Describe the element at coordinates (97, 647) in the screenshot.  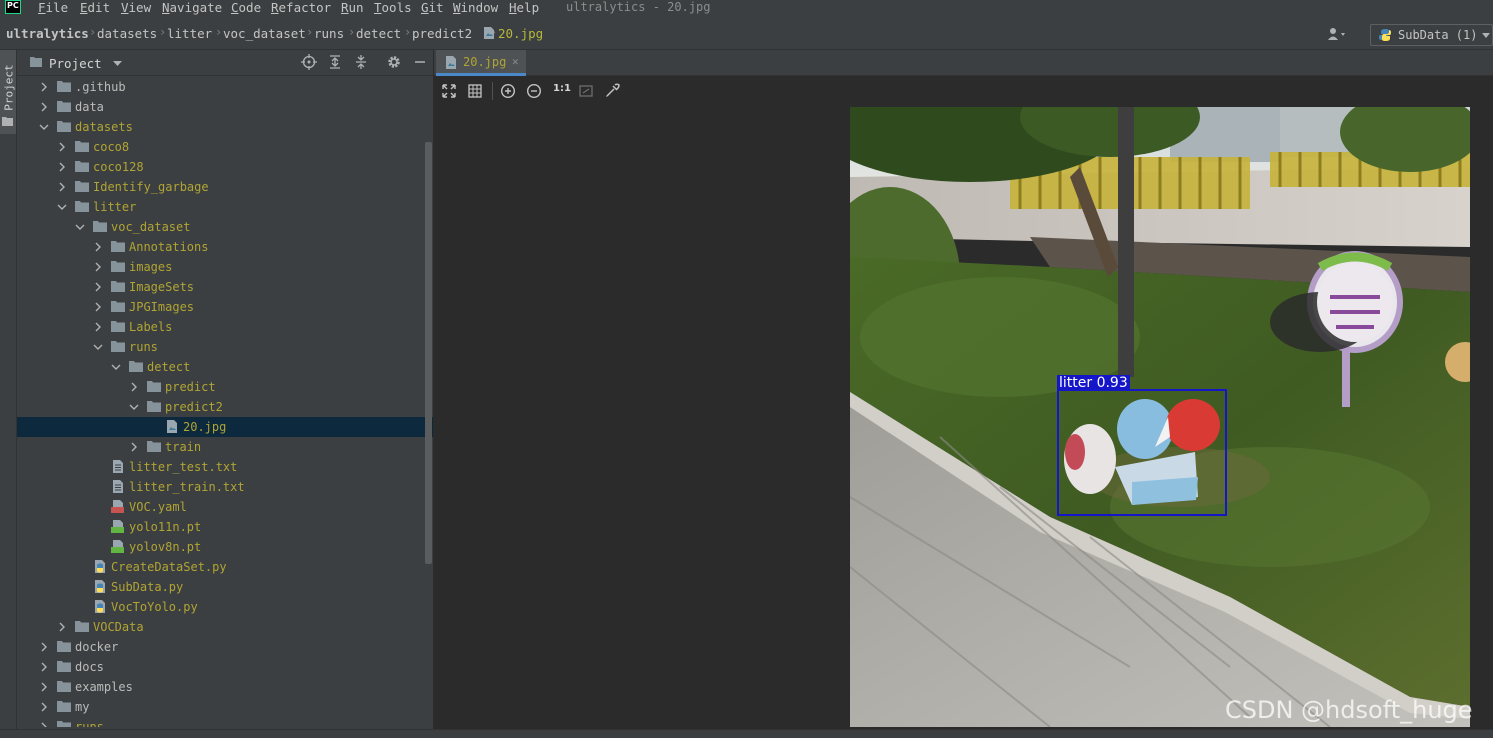
I see `tree-item-label: docker` at that location.